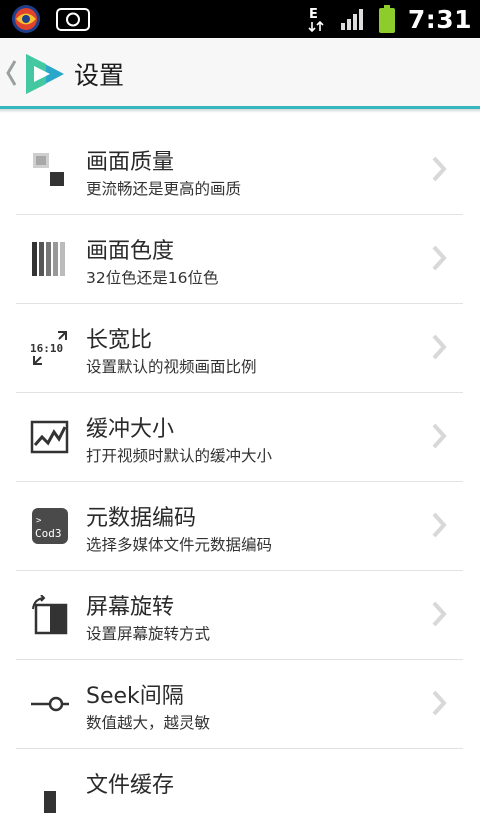 This screenshot has width=480, height=837. What do you see at coordinates (171, 367) in the screenshot?
I see `setting-description: 设置默认的视频画面比例` at bounding box center [171, 367].